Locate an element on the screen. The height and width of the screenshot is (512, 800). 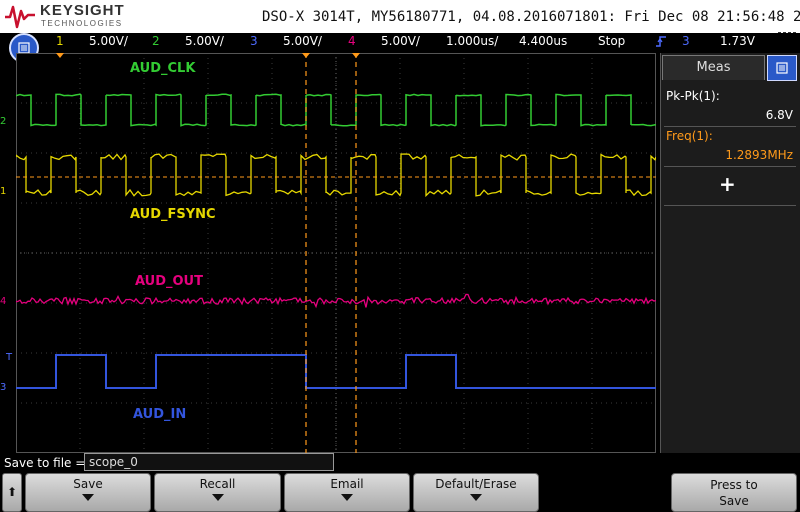
brand-subtitle: TECHNOLOGIES is located at coordinates (82, 23).